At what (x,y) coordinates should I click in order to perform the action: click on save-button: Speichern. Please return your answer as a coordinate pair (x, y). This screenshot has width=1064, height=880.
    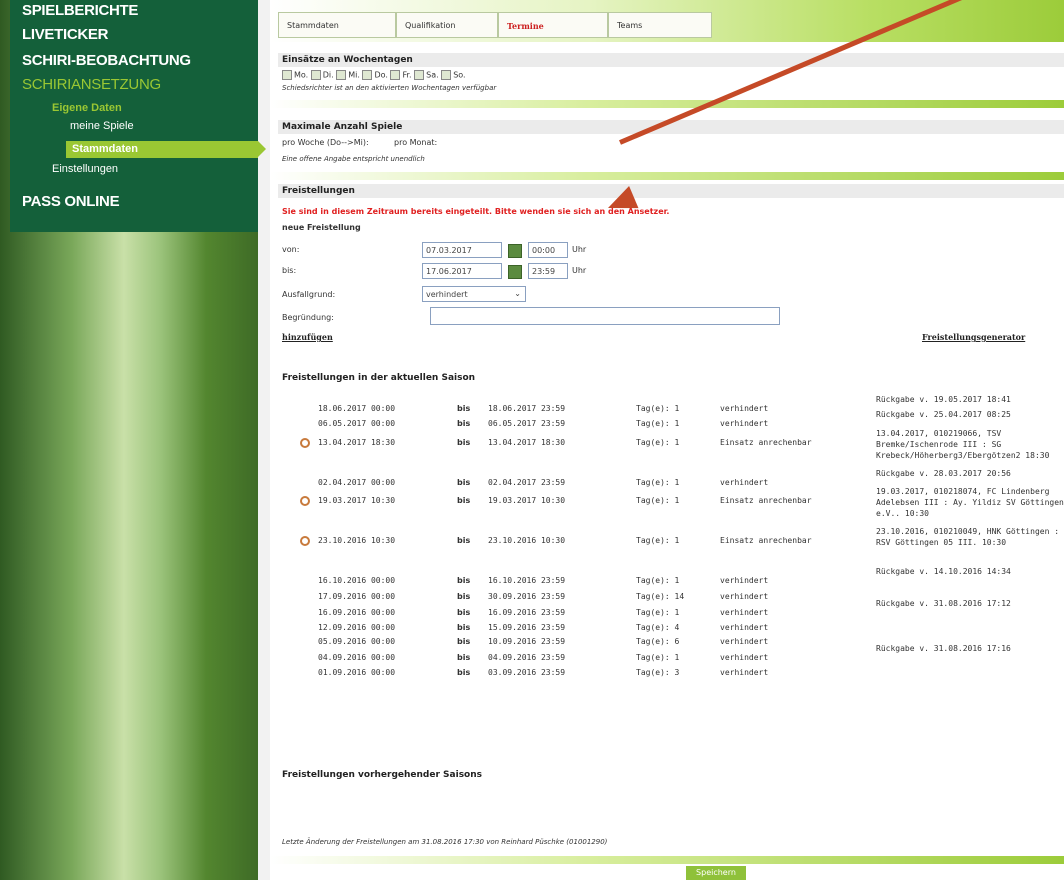
    Looking at the image, I should click on (716, 873).